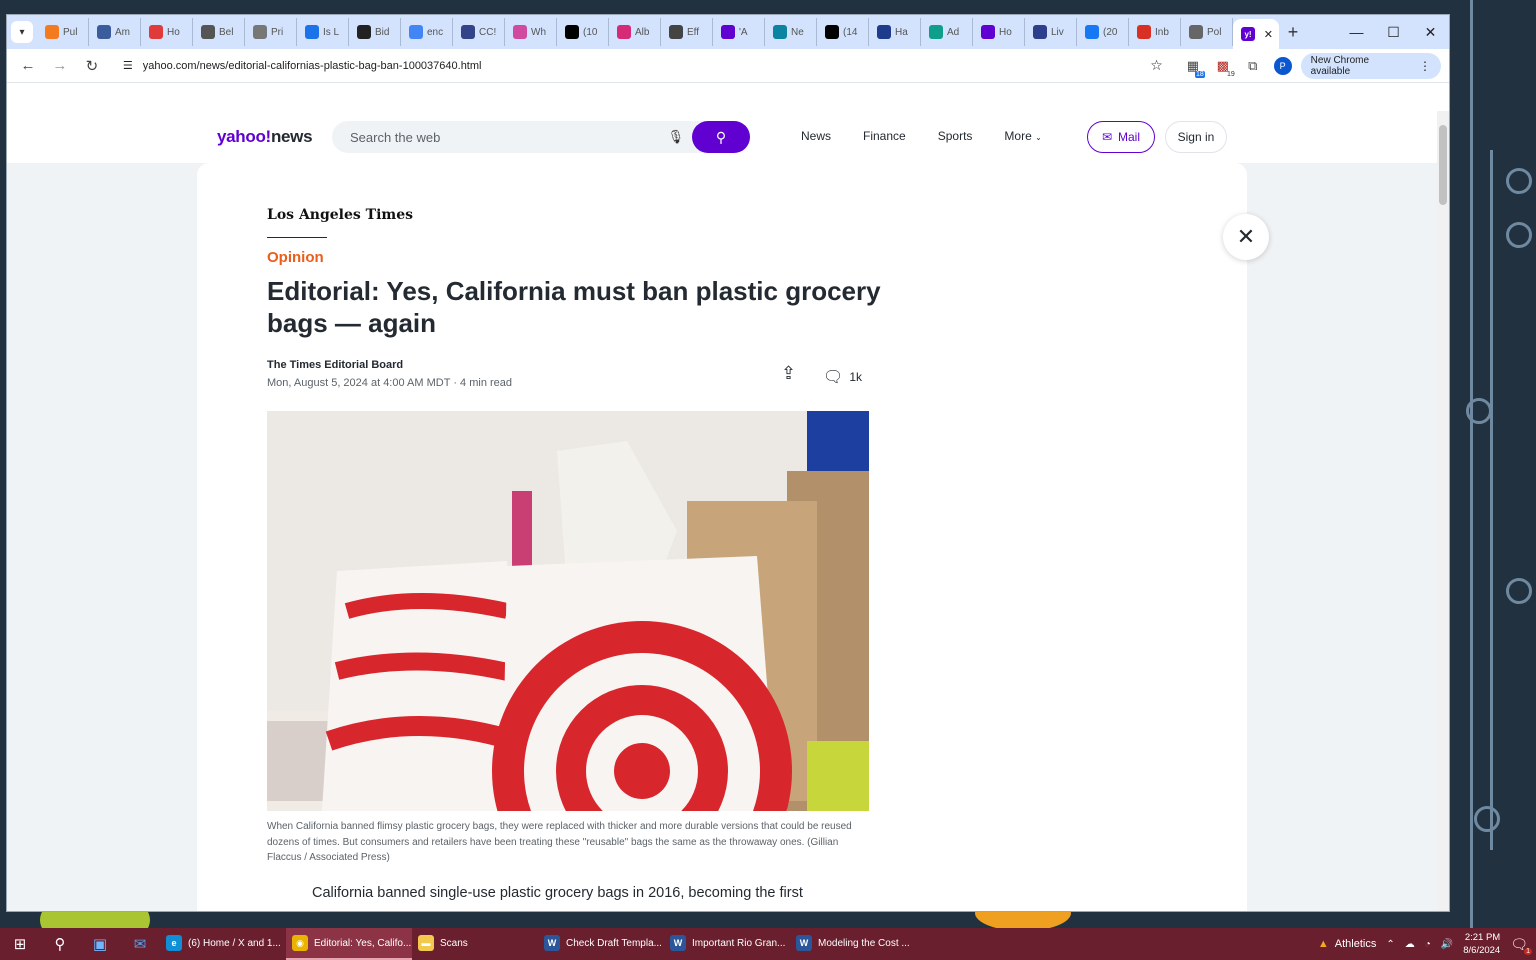 The width and height of the screenshot is (1536, 960). What do you see at coordinates (1425, 66) in the screenshot?
I see `kebab-menu-icon: ⋮` at bounding box center [1425, 66].